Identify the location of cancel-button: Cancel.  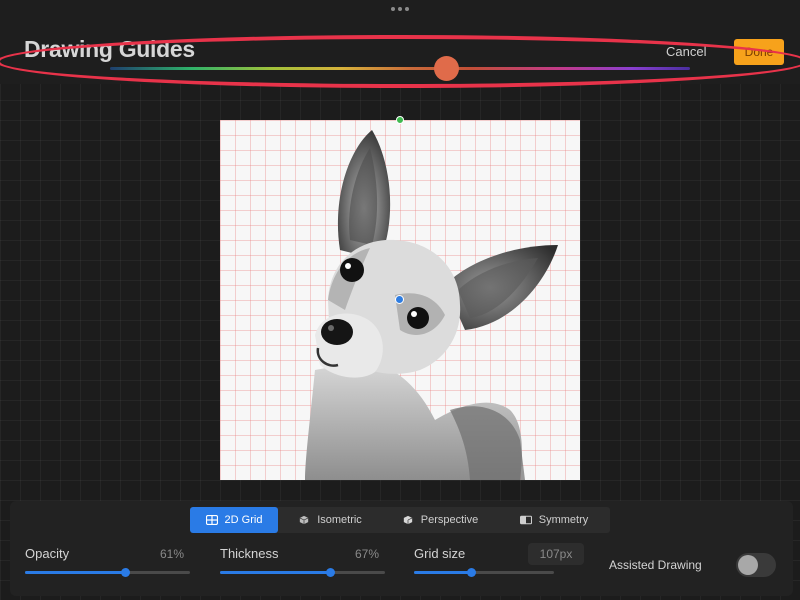
(686, 51).